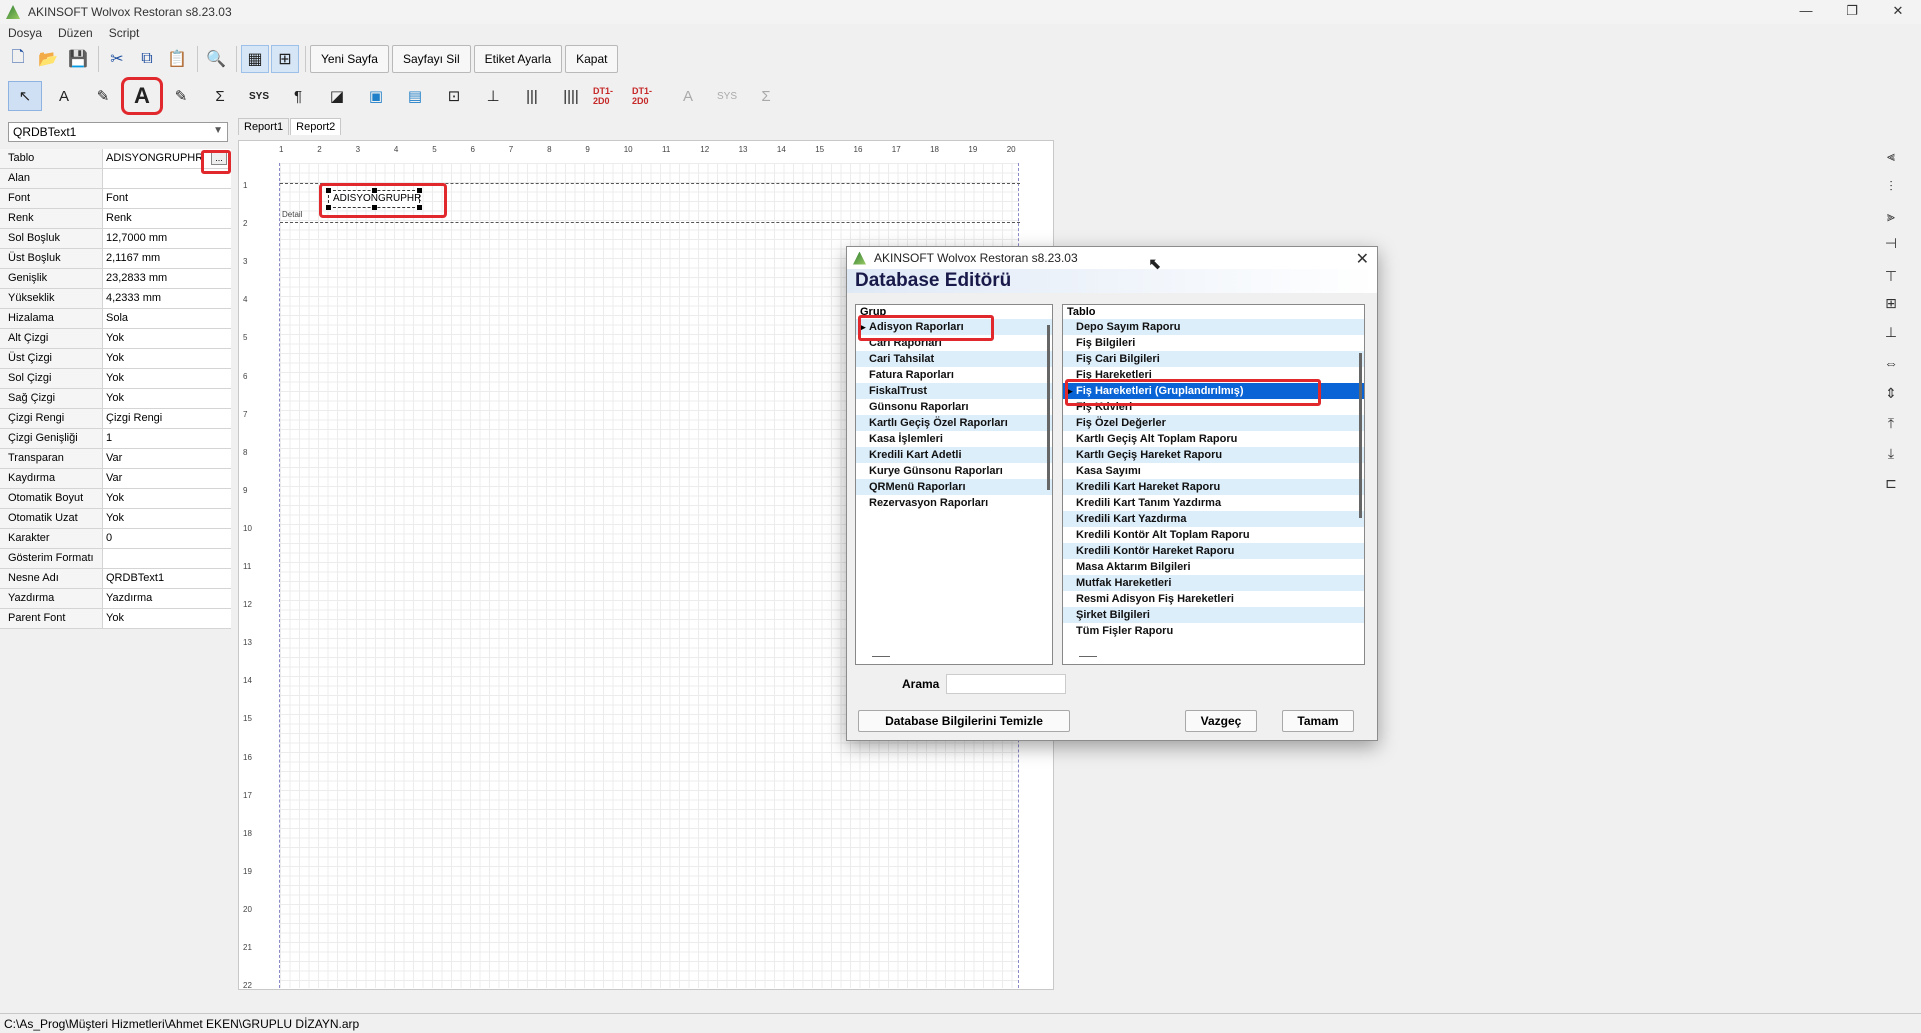  What do you see at coordinates (1891, 424) in the screenshot?
I see `bring-front-icon: ⤒` at bounding box center [1891, 424].